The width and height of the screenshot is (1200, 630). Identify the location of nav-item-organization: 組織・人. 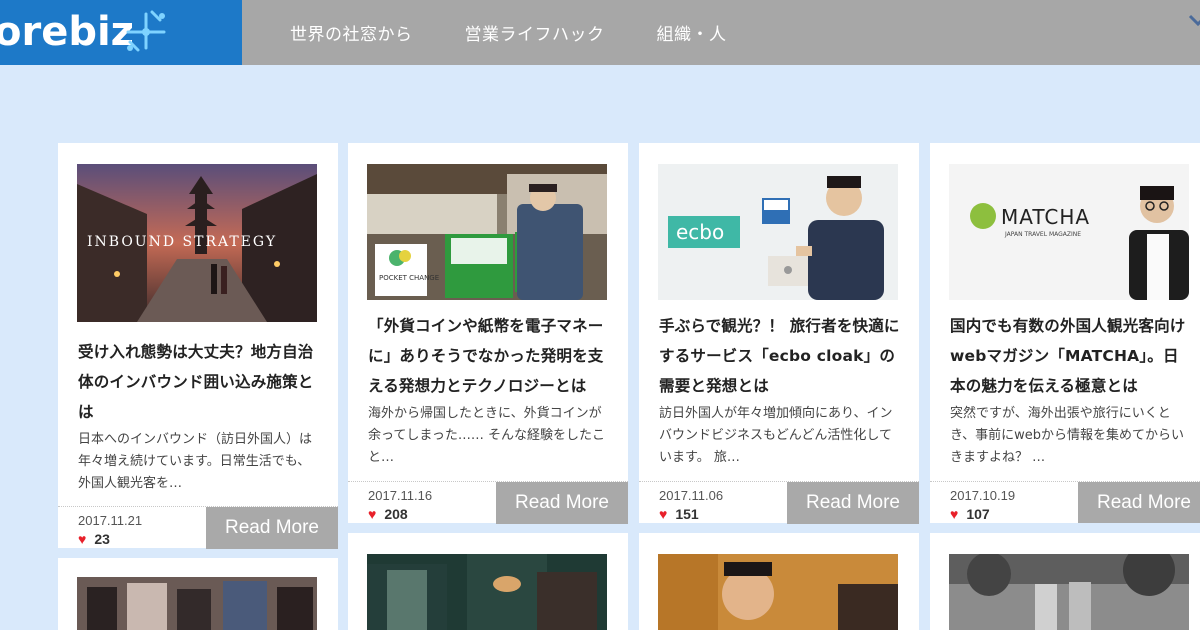
(692, 32).